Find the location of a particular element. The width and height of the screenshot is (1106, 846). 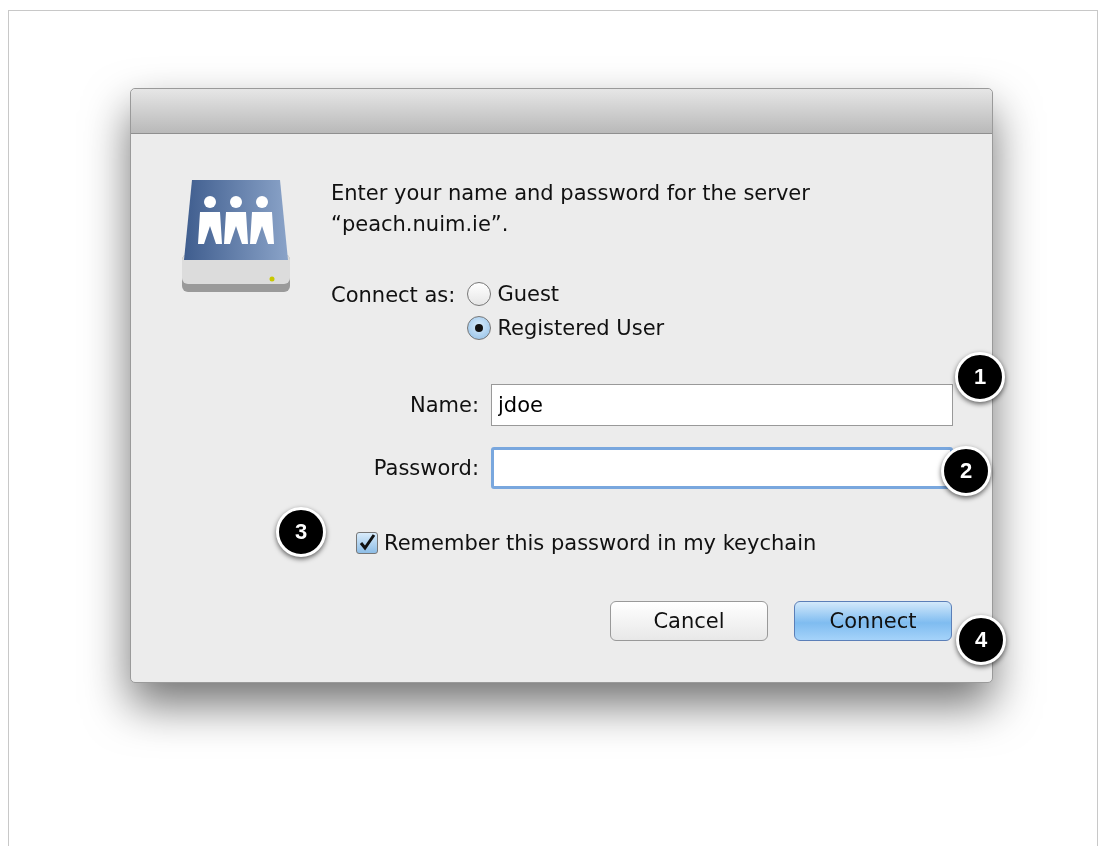

callout-number: 1 is located at coordinates (980, 377).